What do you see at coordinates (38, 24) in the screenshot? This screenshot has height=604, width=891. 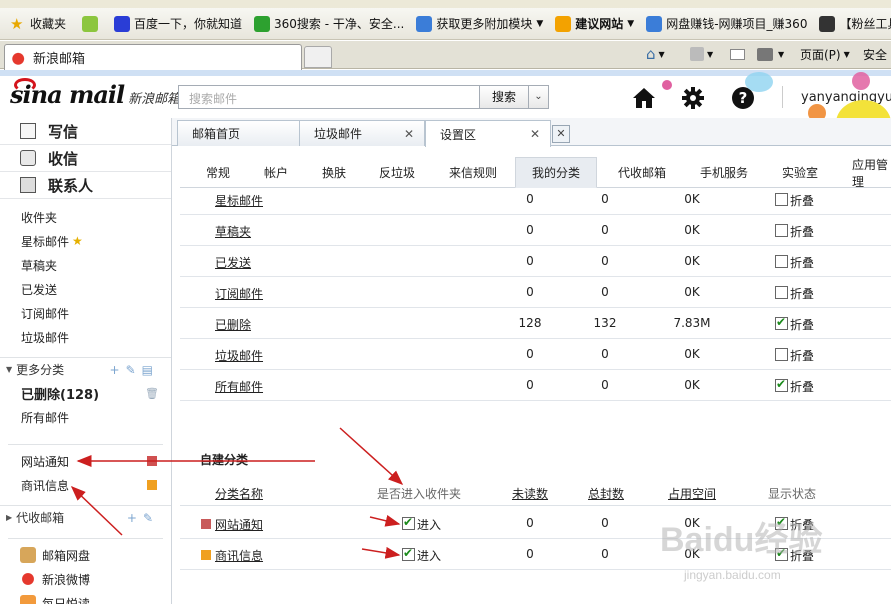 I see `favorites-button: ★ 收藏夹` at bounding box center [38, 24].